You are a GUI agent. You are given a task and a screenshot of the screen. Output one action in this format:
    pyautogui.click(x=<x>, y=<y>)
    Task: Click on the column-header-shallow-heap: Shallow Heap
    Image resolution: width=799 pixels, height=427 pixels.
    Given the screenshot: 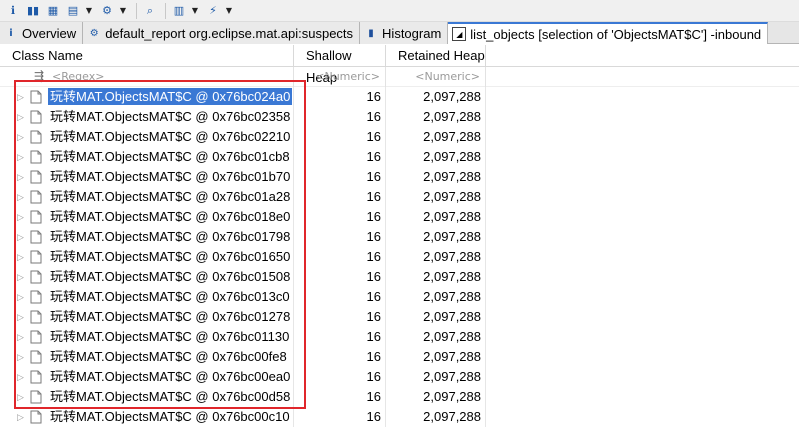 What is the action you would take?
    pyautogui.click(x=340, y=65)
    